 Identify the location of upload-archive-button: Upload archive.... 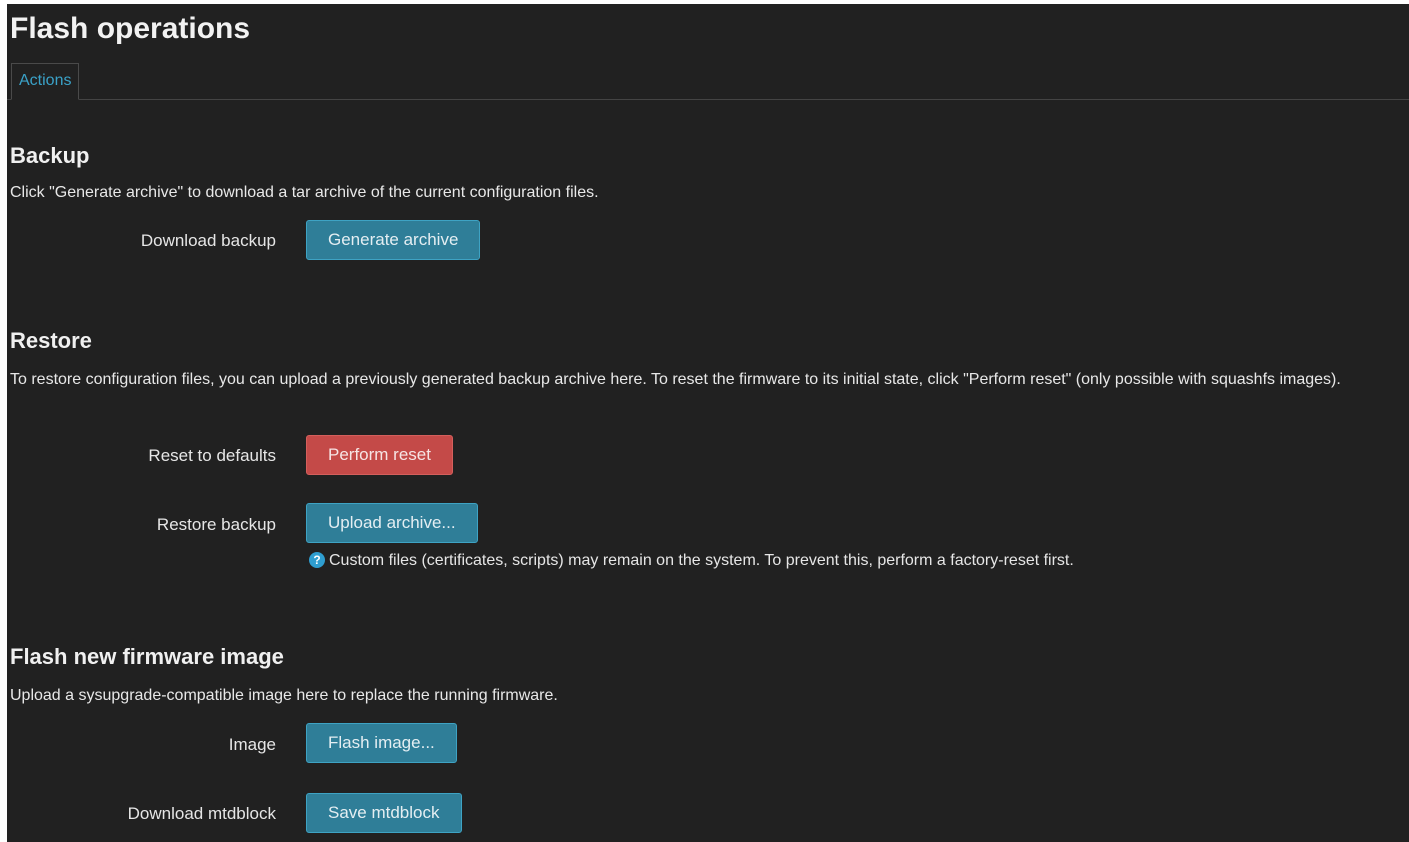
(392, 523).